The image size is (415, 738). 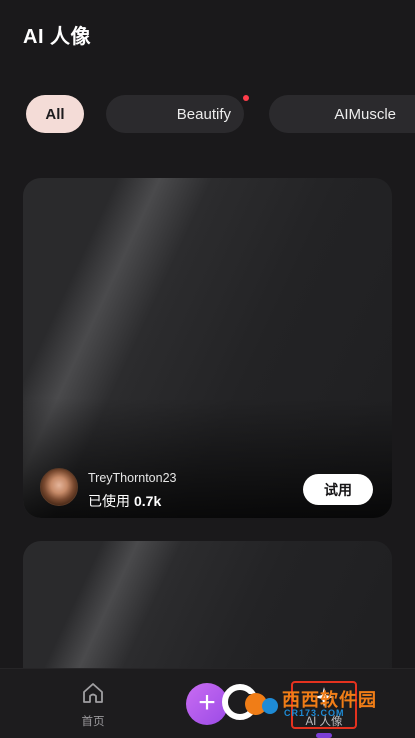 I want to click on chip-beautify: Beautify, so click(x=175, y=114).